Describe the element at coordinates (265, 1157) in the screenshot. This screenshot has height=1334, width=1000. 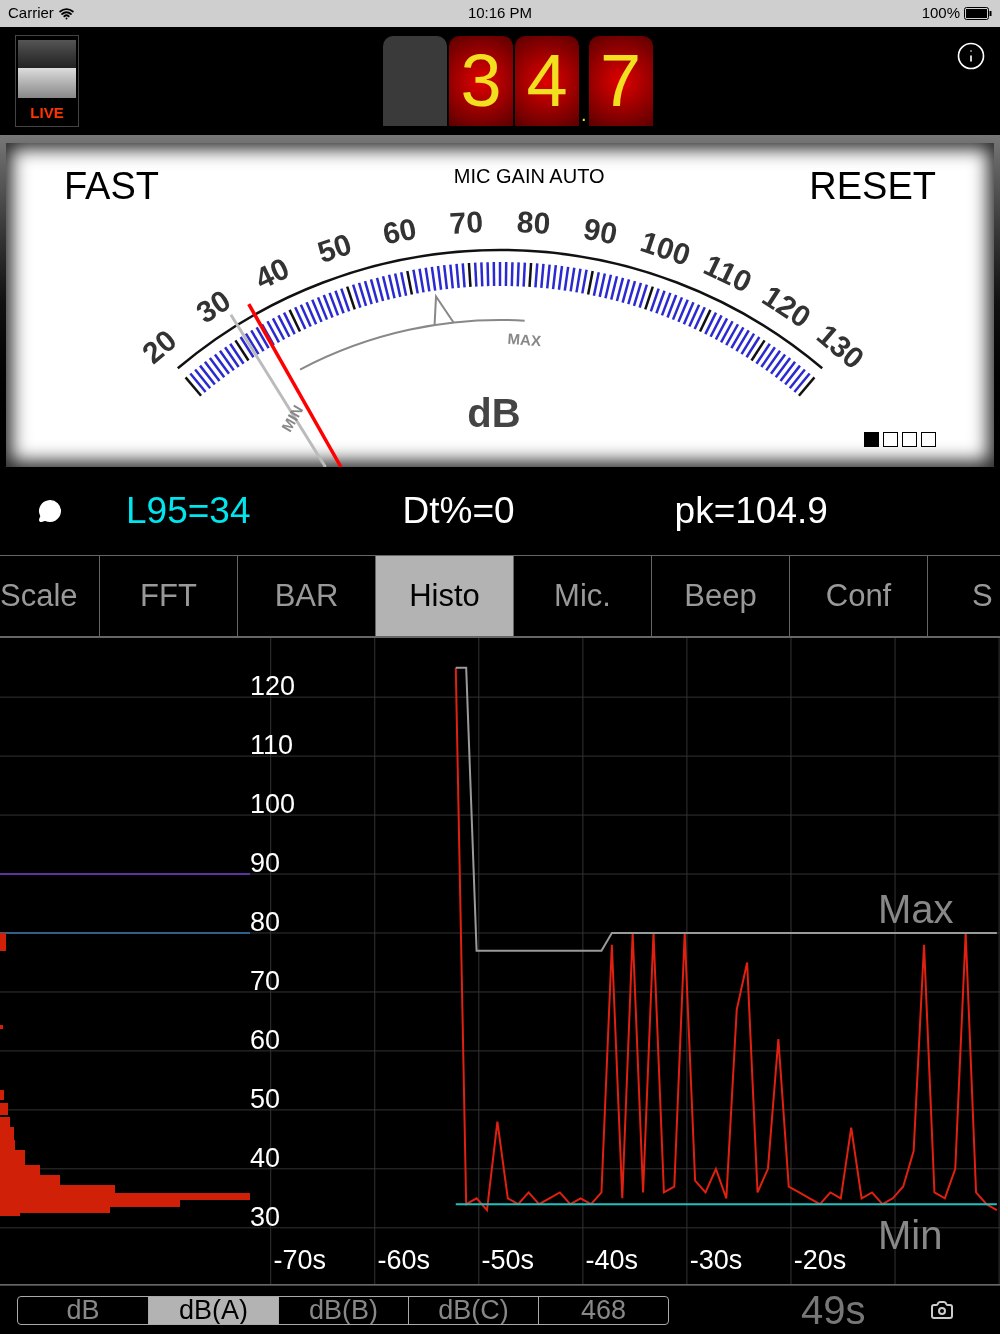
I see `y-axis-label: 40` at that location.